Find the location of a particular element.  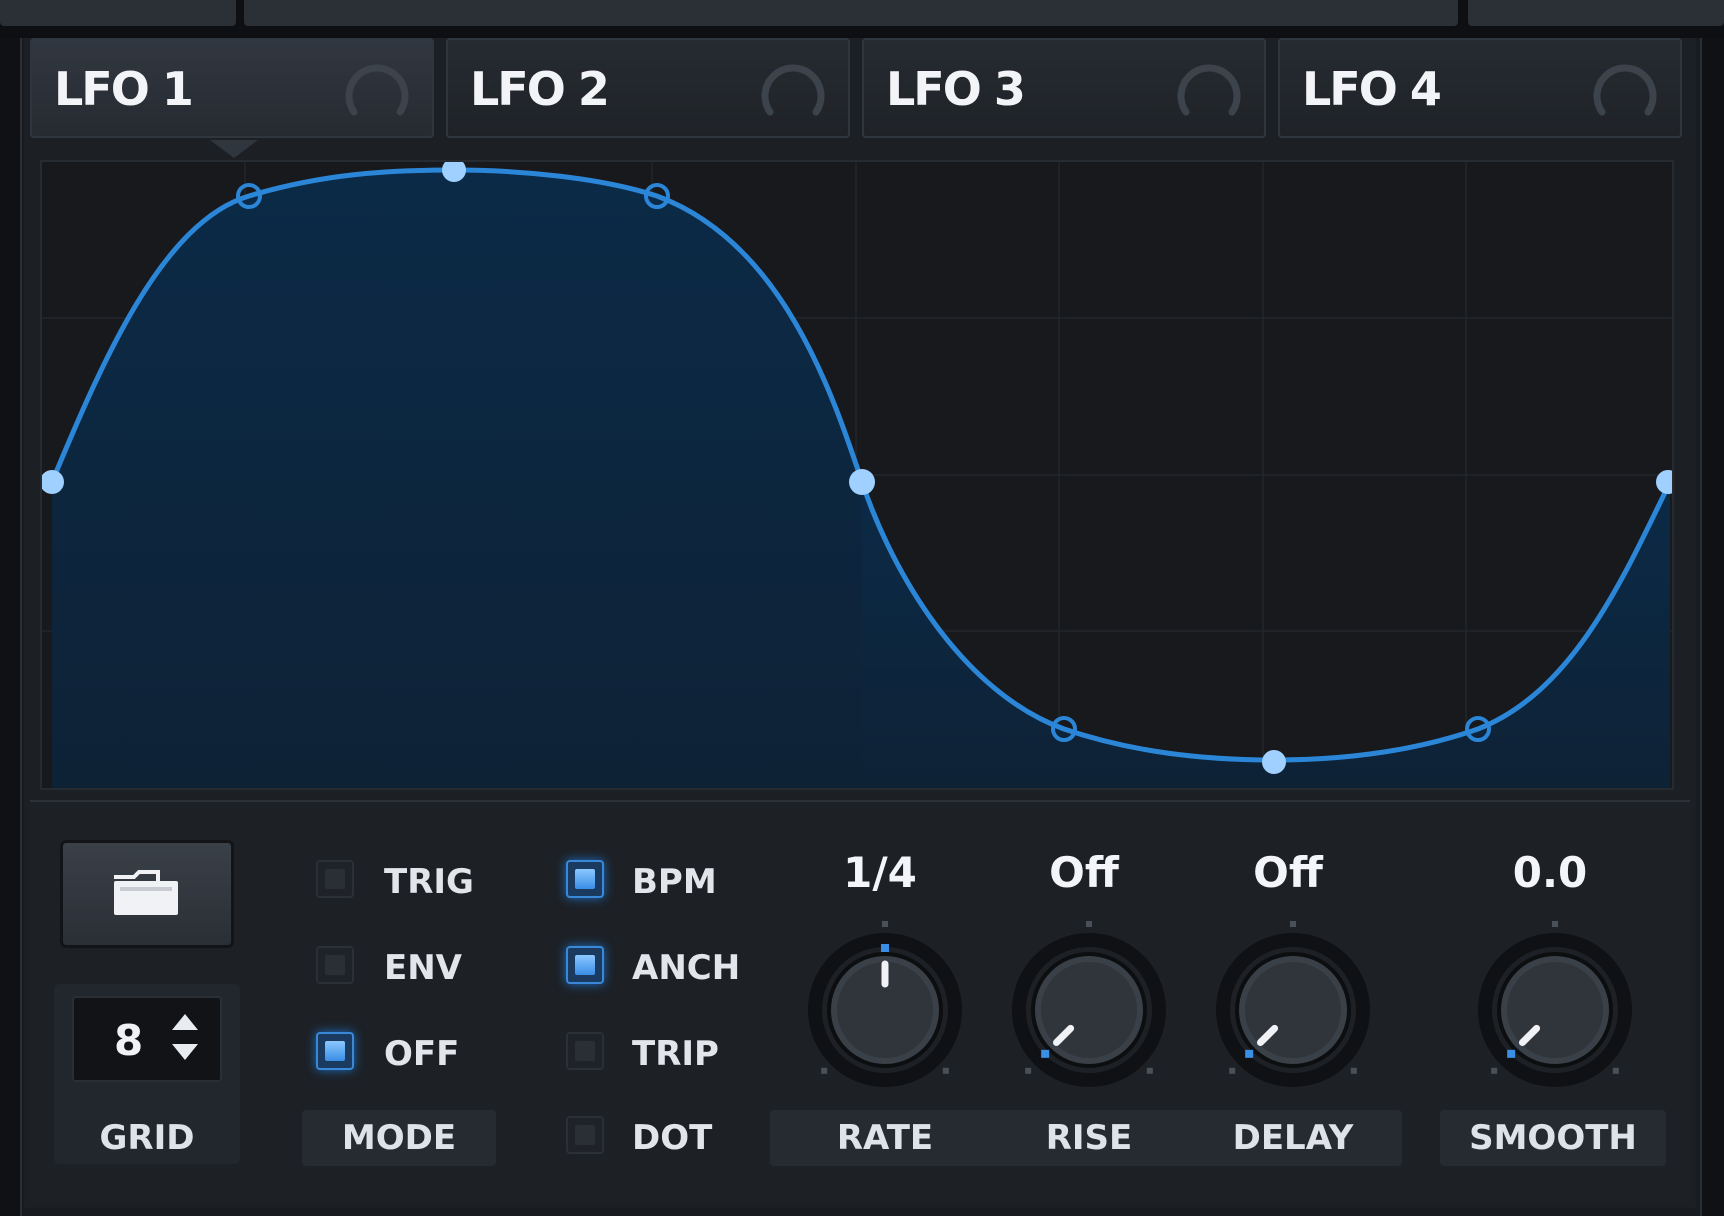

delay-value: Off is located at coordinates (1288, 872).